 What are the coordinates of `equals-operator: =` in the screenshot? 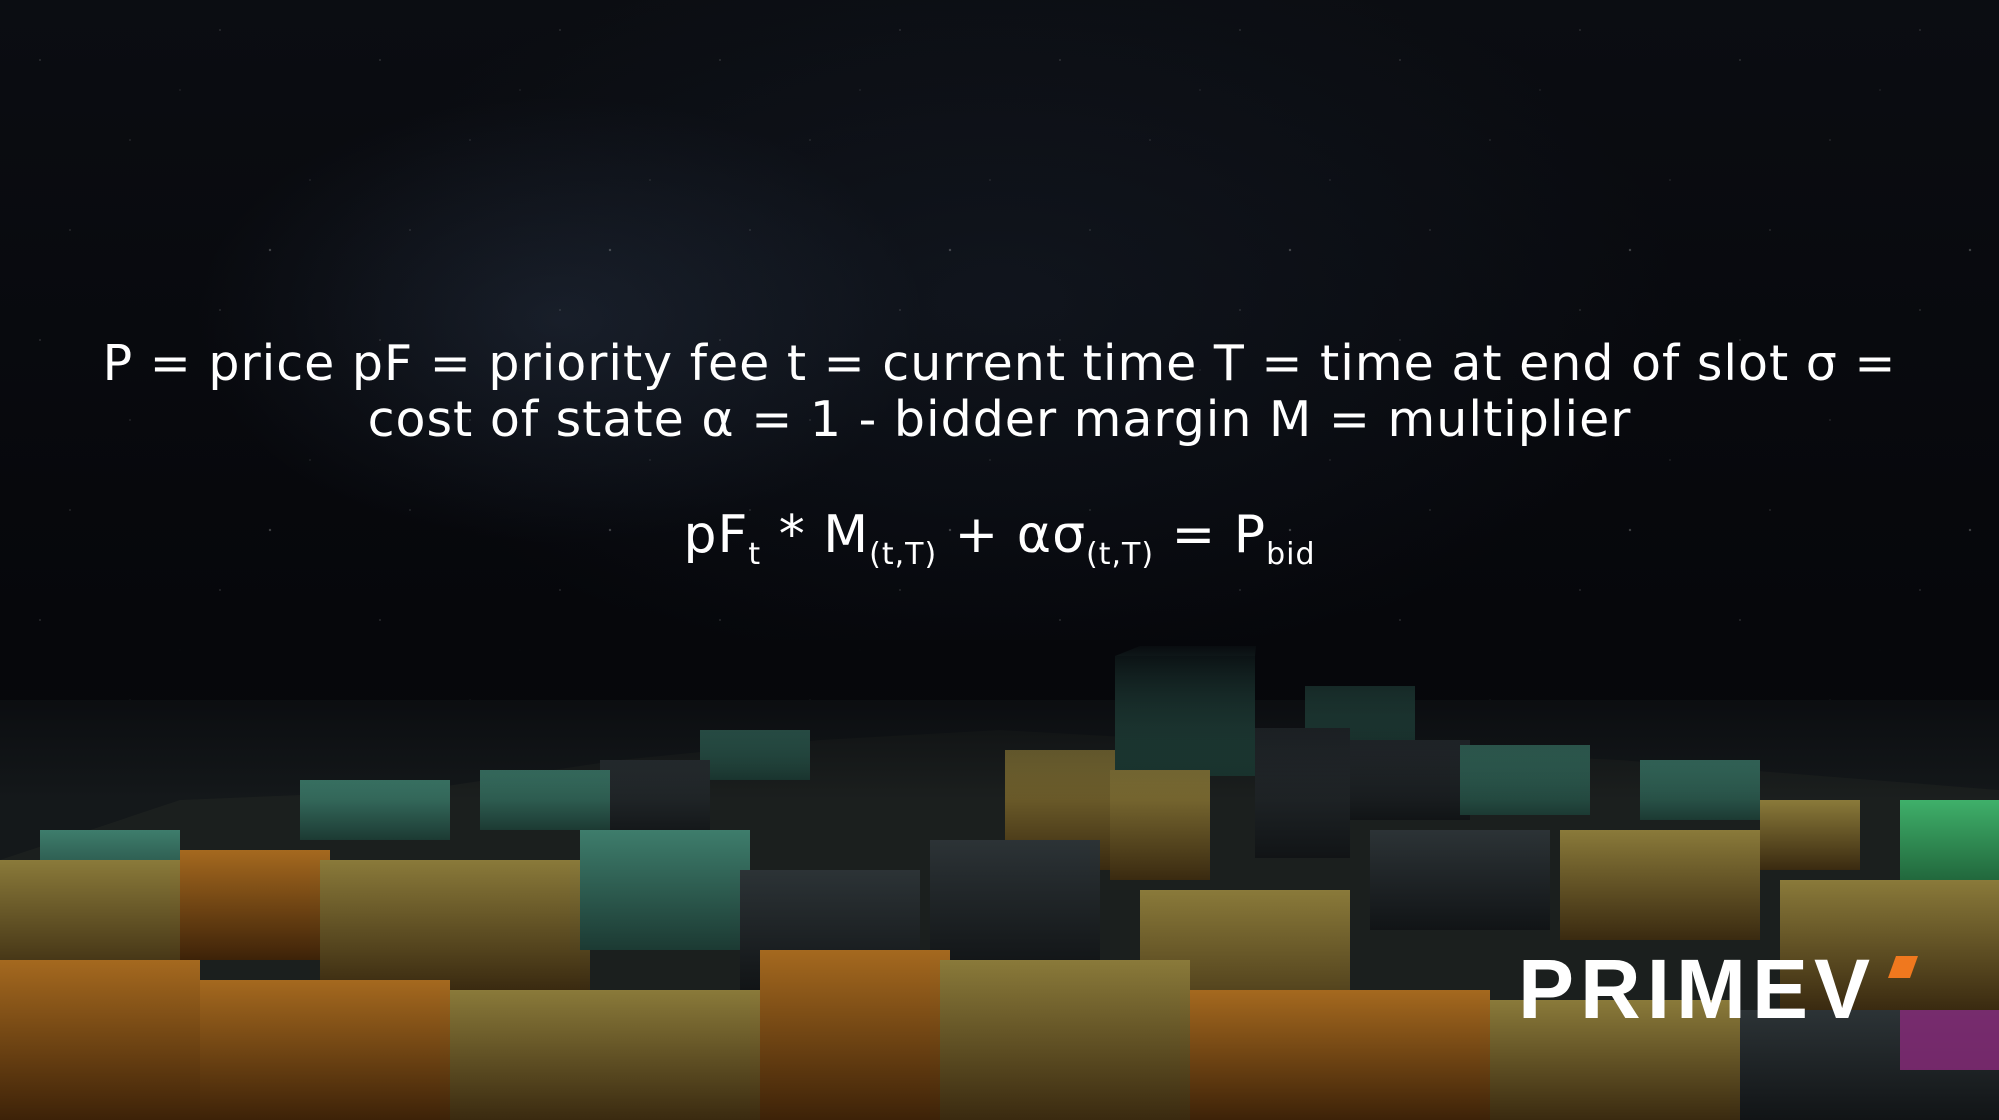 It's located at (1194, 535).